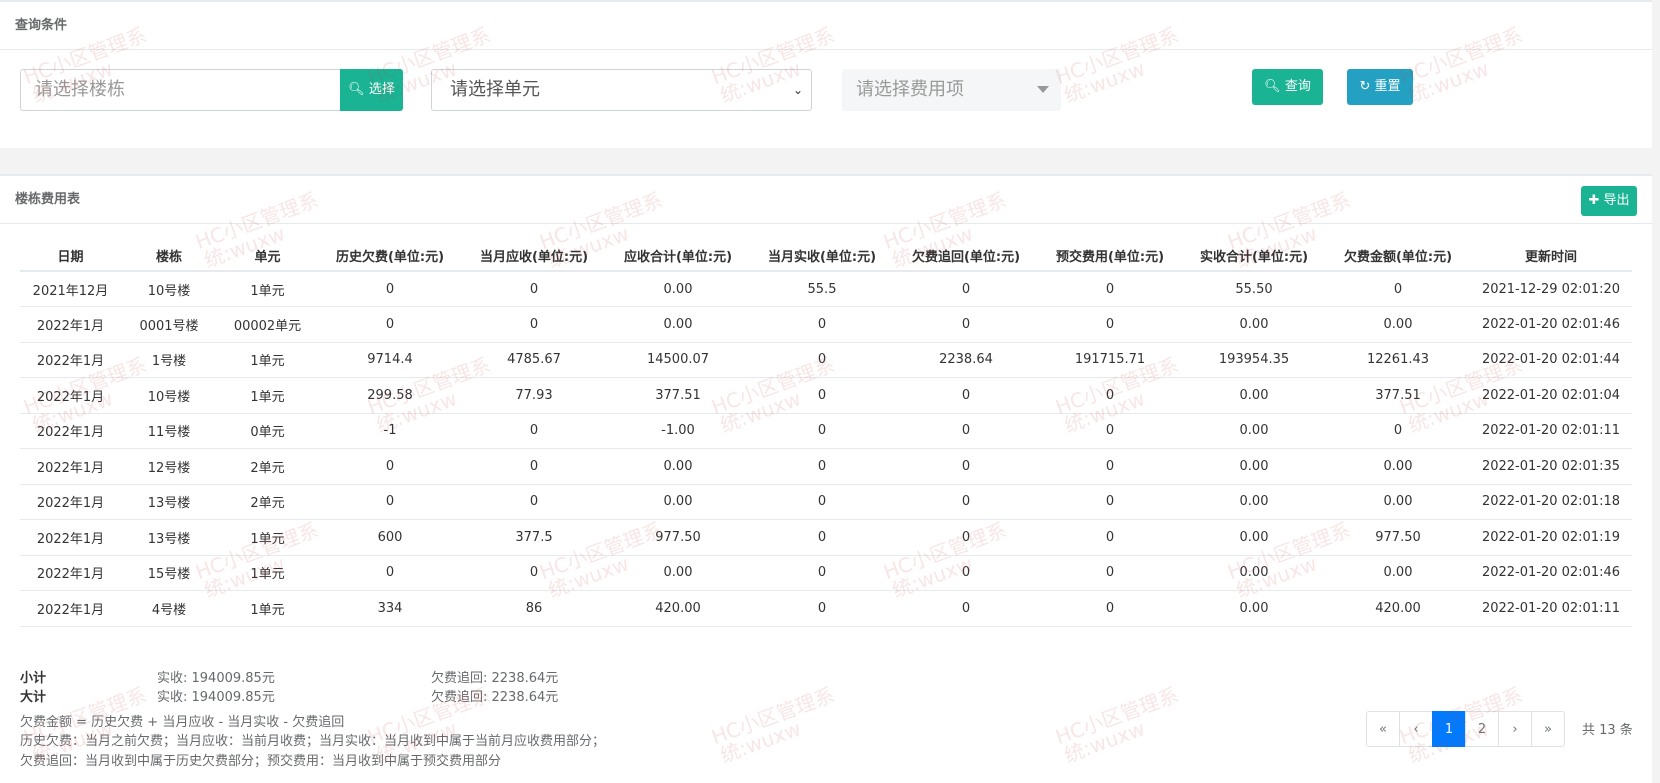 This screenshot has width=1660, height=783. Describe the element at coordinates (267, 256) in the screenshot. I see `column-header: 单元` at that location.